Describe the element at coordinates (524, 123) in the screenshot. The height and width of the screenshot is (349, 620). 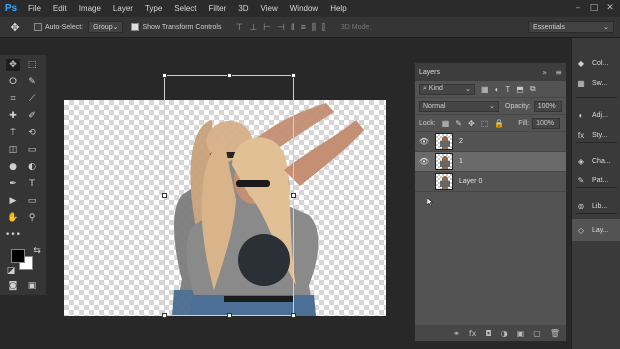
I see `fill-label: Fill:` at that location.